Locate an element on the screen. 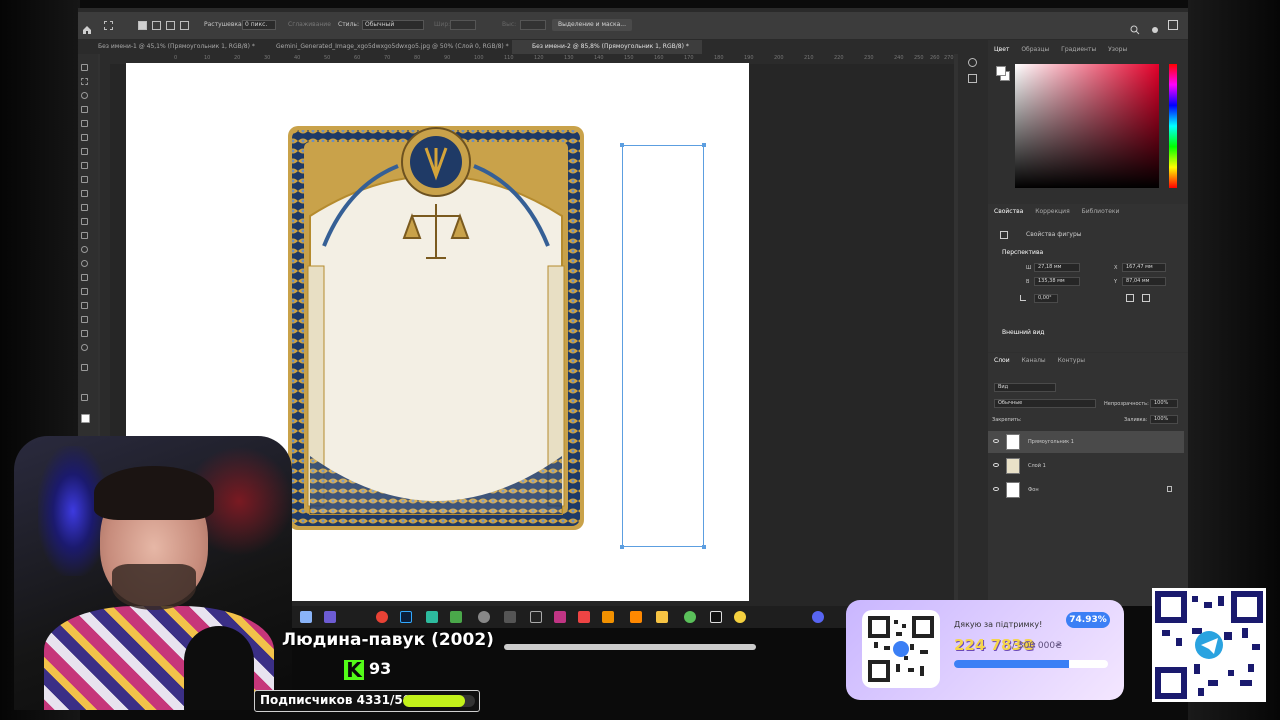 The image size is (1280, 720). crop-tool-icon is located at coordinates (84, 123).